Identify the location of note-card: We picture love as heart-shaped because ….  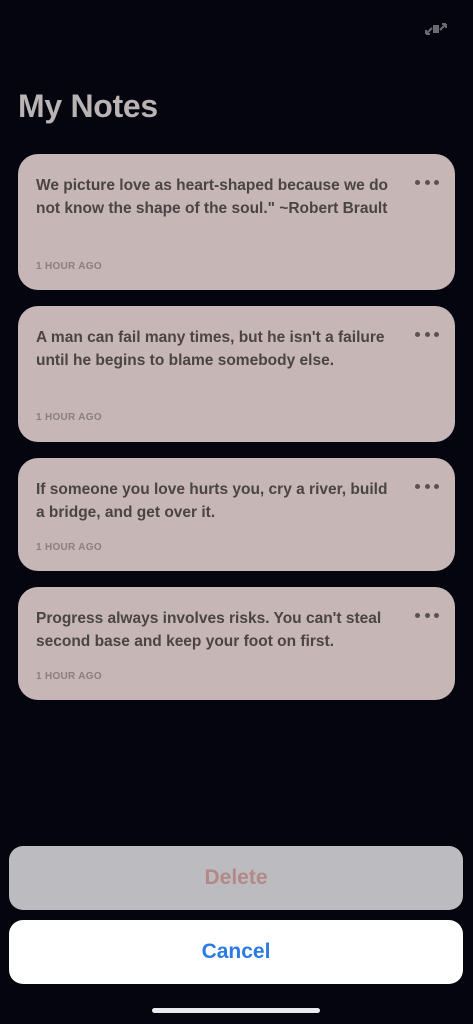
(236, 222).